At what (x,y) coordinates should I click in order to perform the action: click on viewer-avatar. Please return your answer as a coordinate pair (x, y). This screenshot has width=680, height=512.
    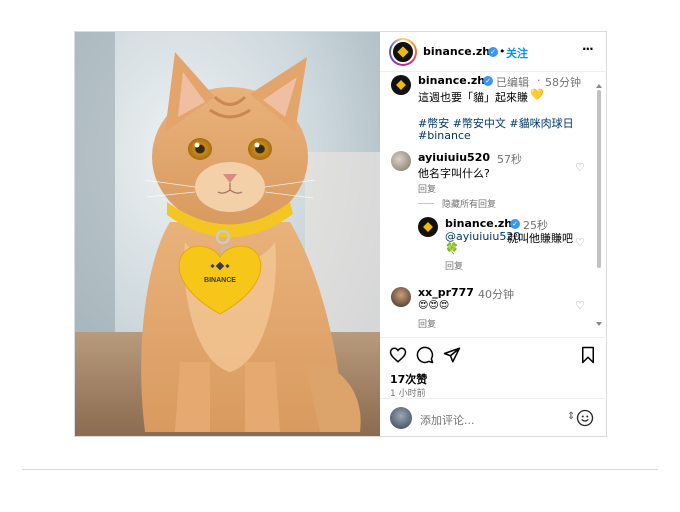
    Looking at the image, I should click on (401, 418).